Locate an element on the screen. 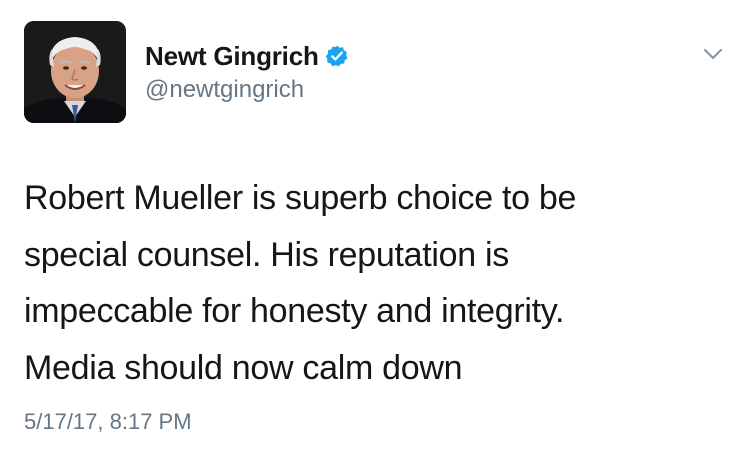  author-display-name: Newt Gingrich is located at coordinates (232, 56).